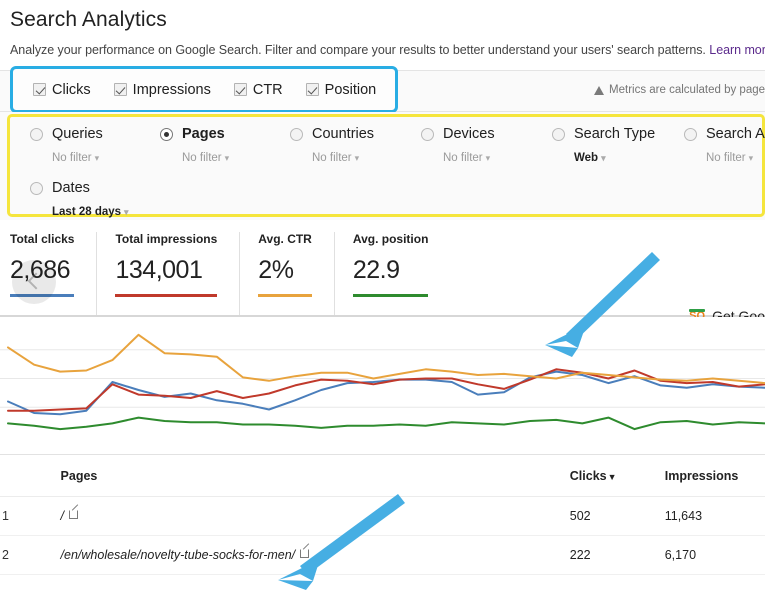  Describe the element at coordinates (466, 145) in the screenshot. I see `dimension-devices: Devices No filter ▾` at that location.